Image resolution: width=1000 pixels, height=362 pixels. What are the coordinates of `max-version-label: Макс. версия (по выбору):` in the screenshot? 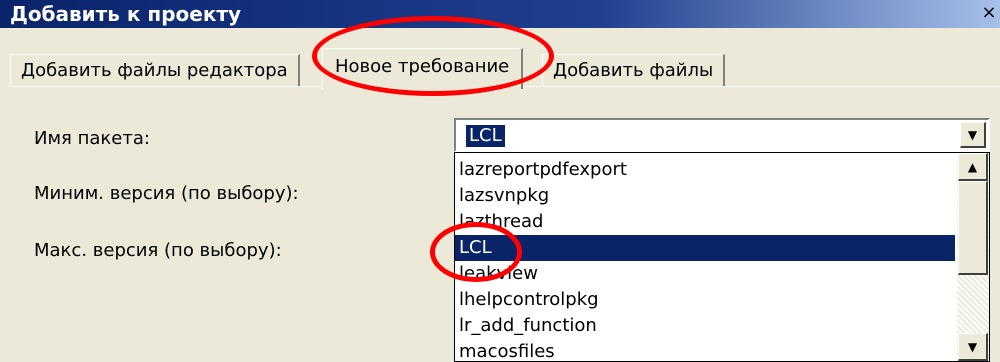 It's located at (158, 250).